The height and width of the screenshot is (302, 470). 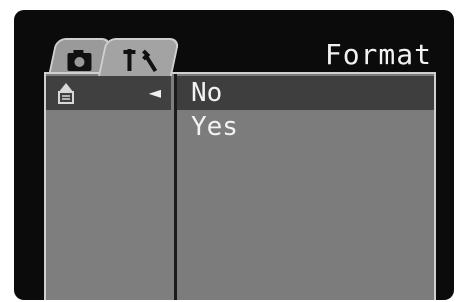 I want to click on format-card-icon, so click(x=66, y=93).